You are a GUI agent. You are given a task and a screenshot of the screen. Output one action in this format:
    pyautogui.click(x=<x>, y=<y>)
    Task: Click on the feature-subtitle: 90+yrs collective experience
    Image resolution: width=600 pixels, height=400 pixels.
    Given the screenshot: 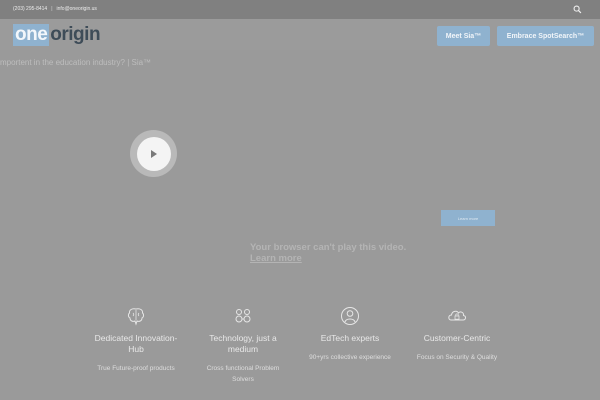 What is the action you would take?
    pyautogui.click(x=350, y=357)
    